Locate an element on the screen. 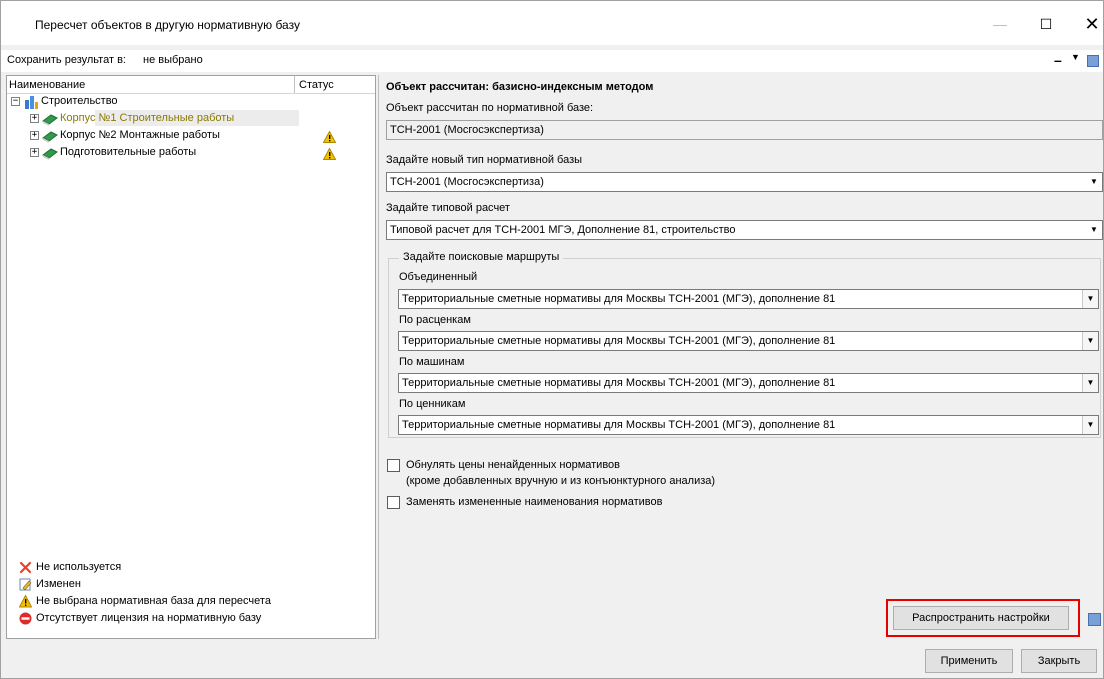 The height and width of the screenshot is (679, 1104). tree-node-item: + Корпус №1 Строительные работы is located at coordinates (191, 119).